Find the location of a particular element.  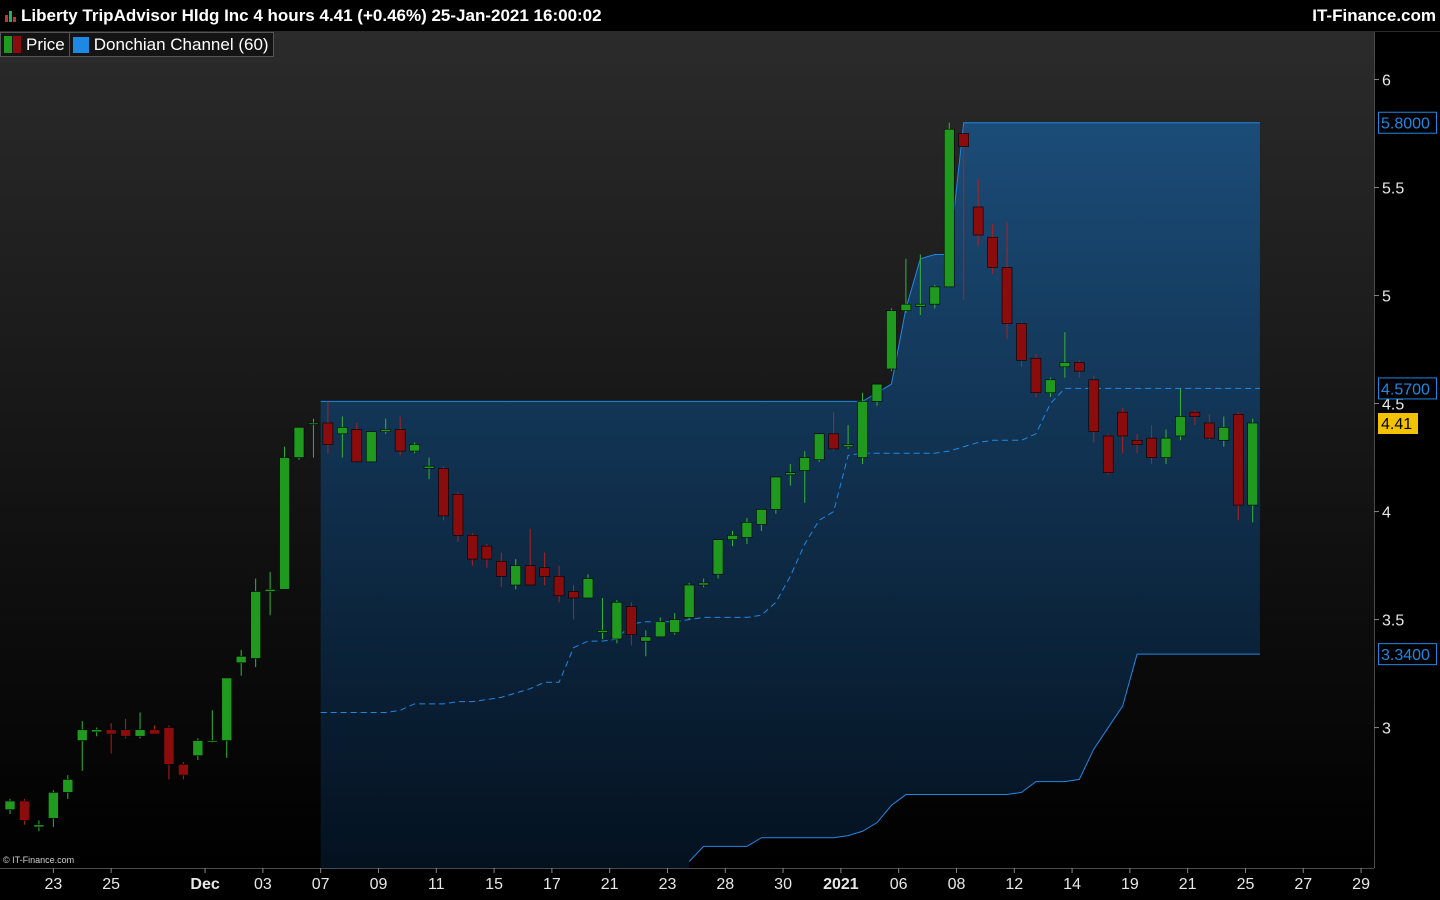

channel-price-text: 5.8000 is located at coordinates (1405, 124).